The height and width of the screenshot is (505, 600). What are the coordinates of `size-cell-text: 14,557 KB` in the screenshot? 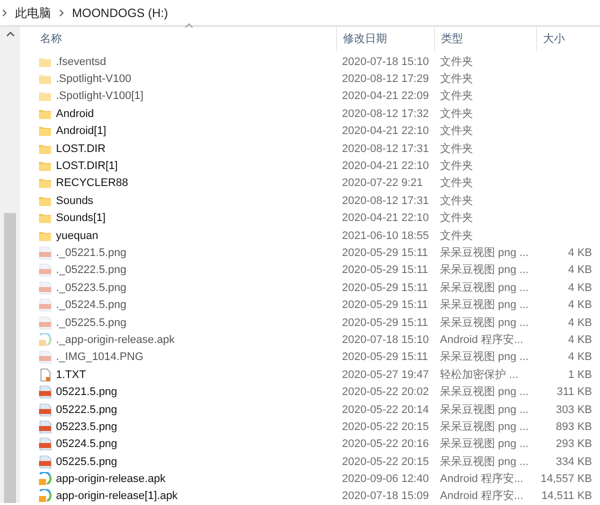 It's located at (566, 480).